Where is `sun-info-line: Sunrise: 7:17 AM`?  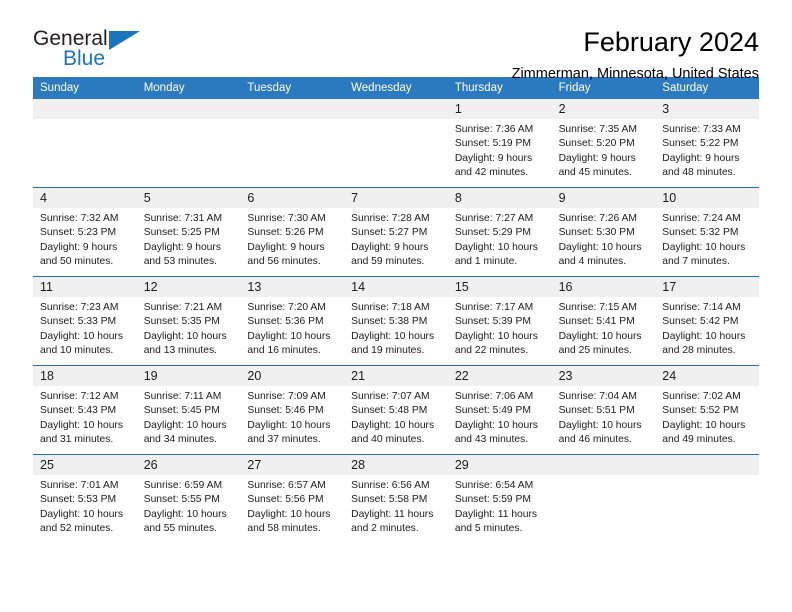 sun-info-line: Sunrise: 7:17 AM is located at coordinates (494, 307).